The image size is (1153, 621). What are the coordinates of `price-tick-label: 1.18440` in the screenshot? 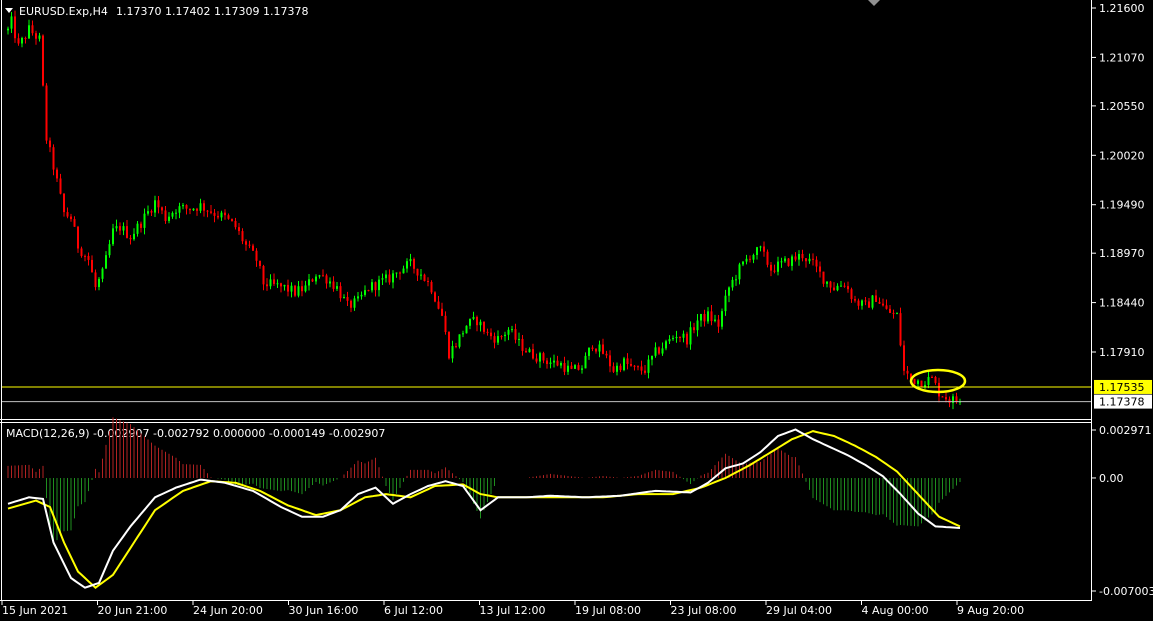 It's located at (1122, 303).